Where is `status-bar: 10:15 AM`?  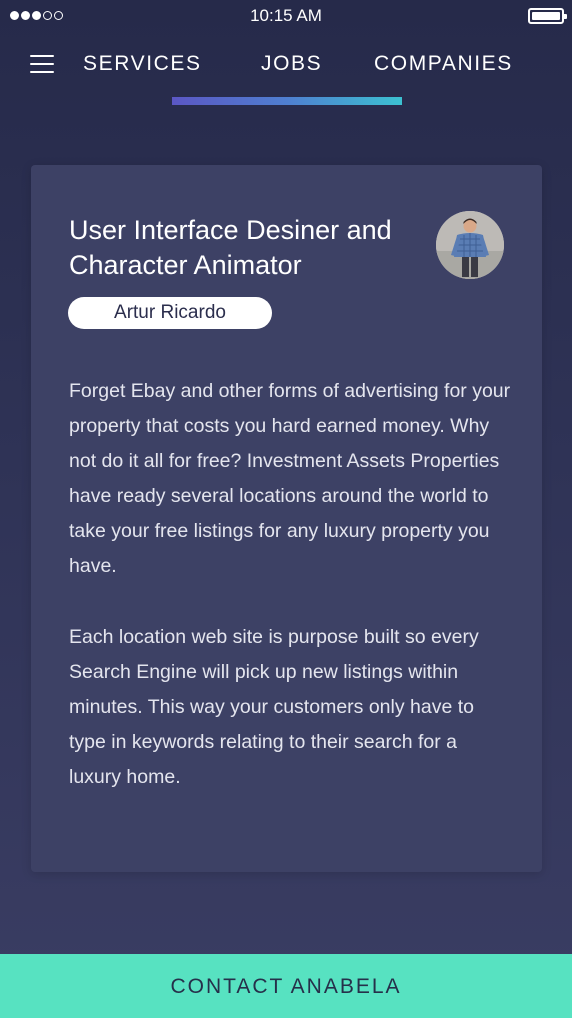 status-bar: 10:15 AM is located at coordinates (286, 16).